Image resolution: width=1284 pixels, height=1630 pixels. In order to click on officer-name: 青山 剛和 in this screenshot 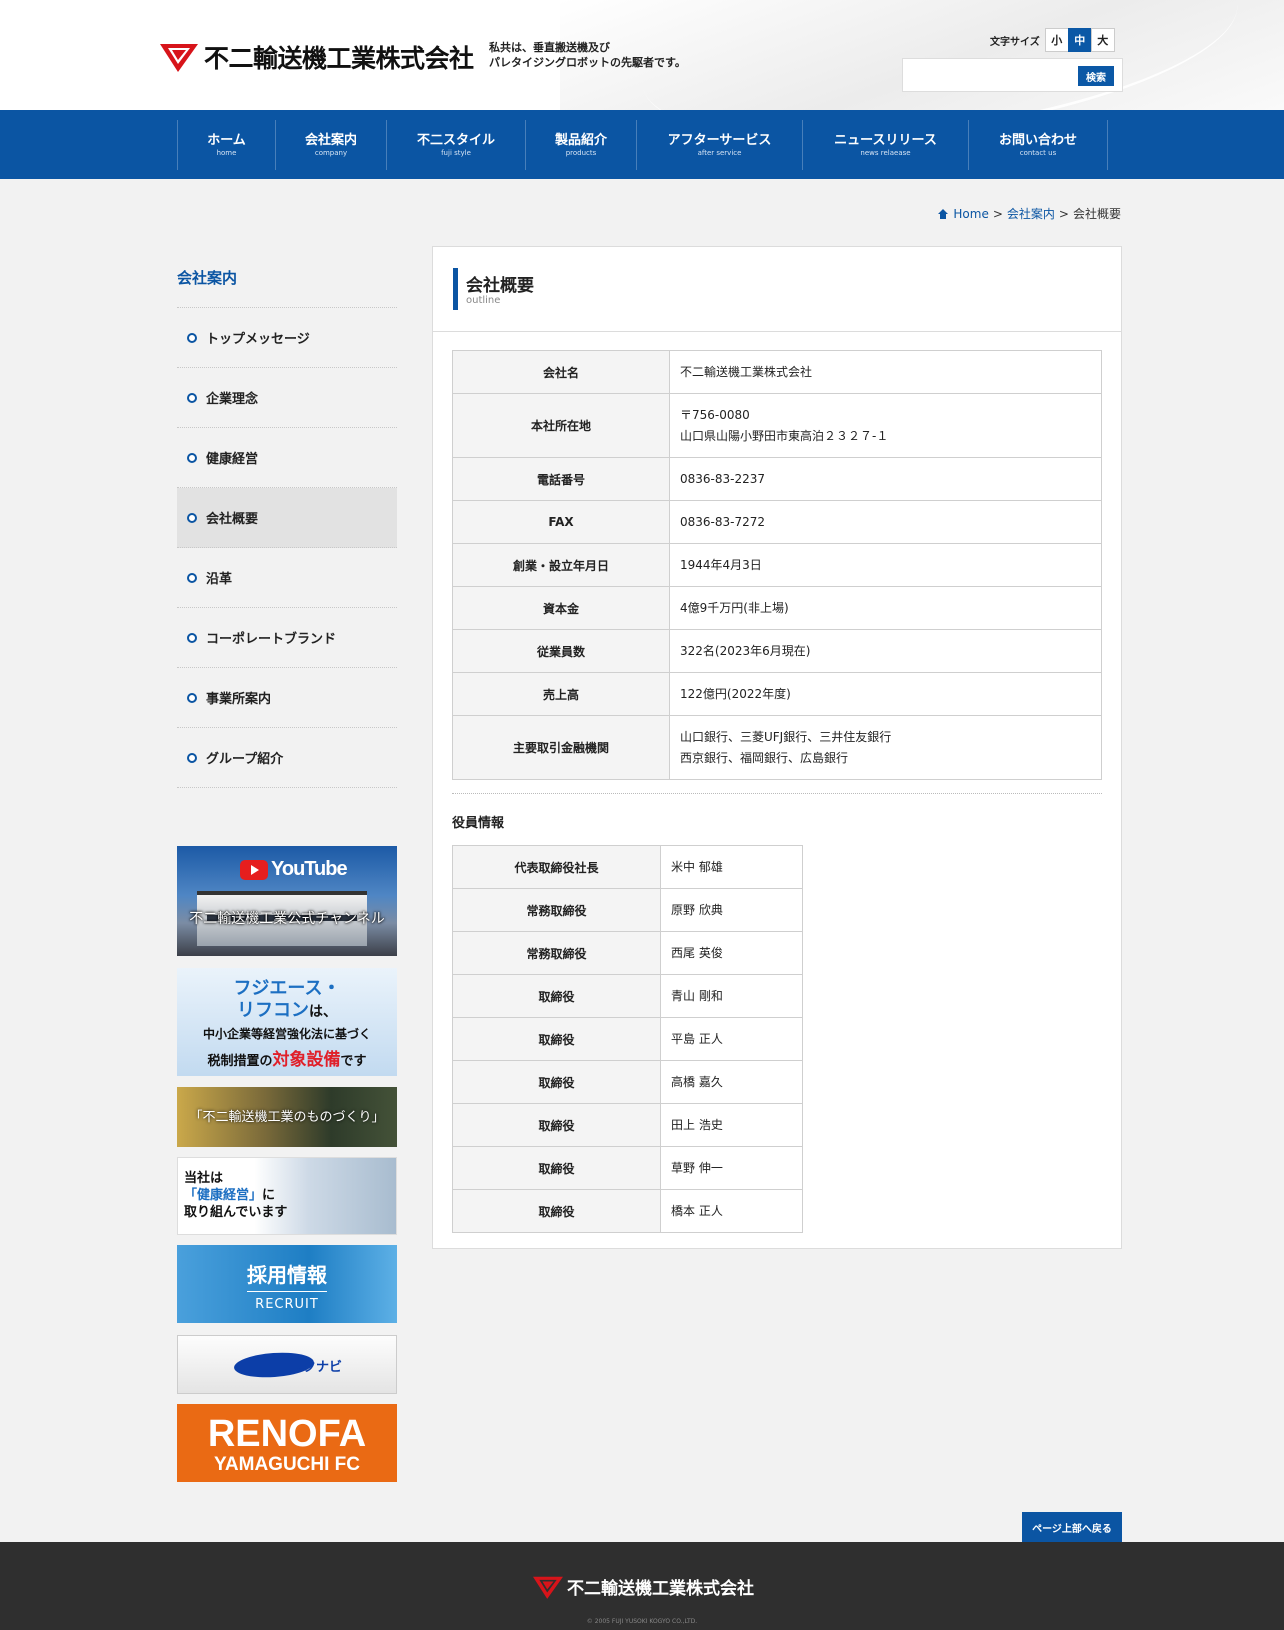, I will do `click(731, 996)`.